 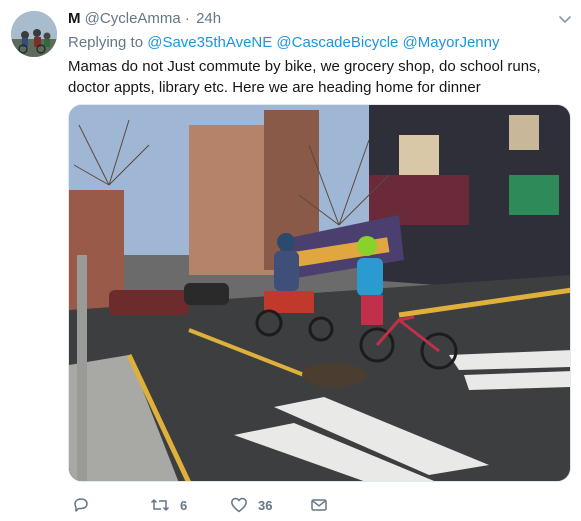 What do you see at coordinates (106, 42) in the screenshot?
I see `replying-to-label: Replying to` at bounding box center [106, 42].